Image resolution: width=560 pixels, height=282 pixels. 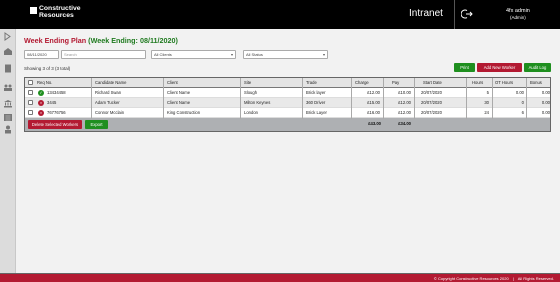 What do you see at coordinates (163, 54) in the screenshot?
I see `client-select-value: All Clients` at bounding box center [163, 54].